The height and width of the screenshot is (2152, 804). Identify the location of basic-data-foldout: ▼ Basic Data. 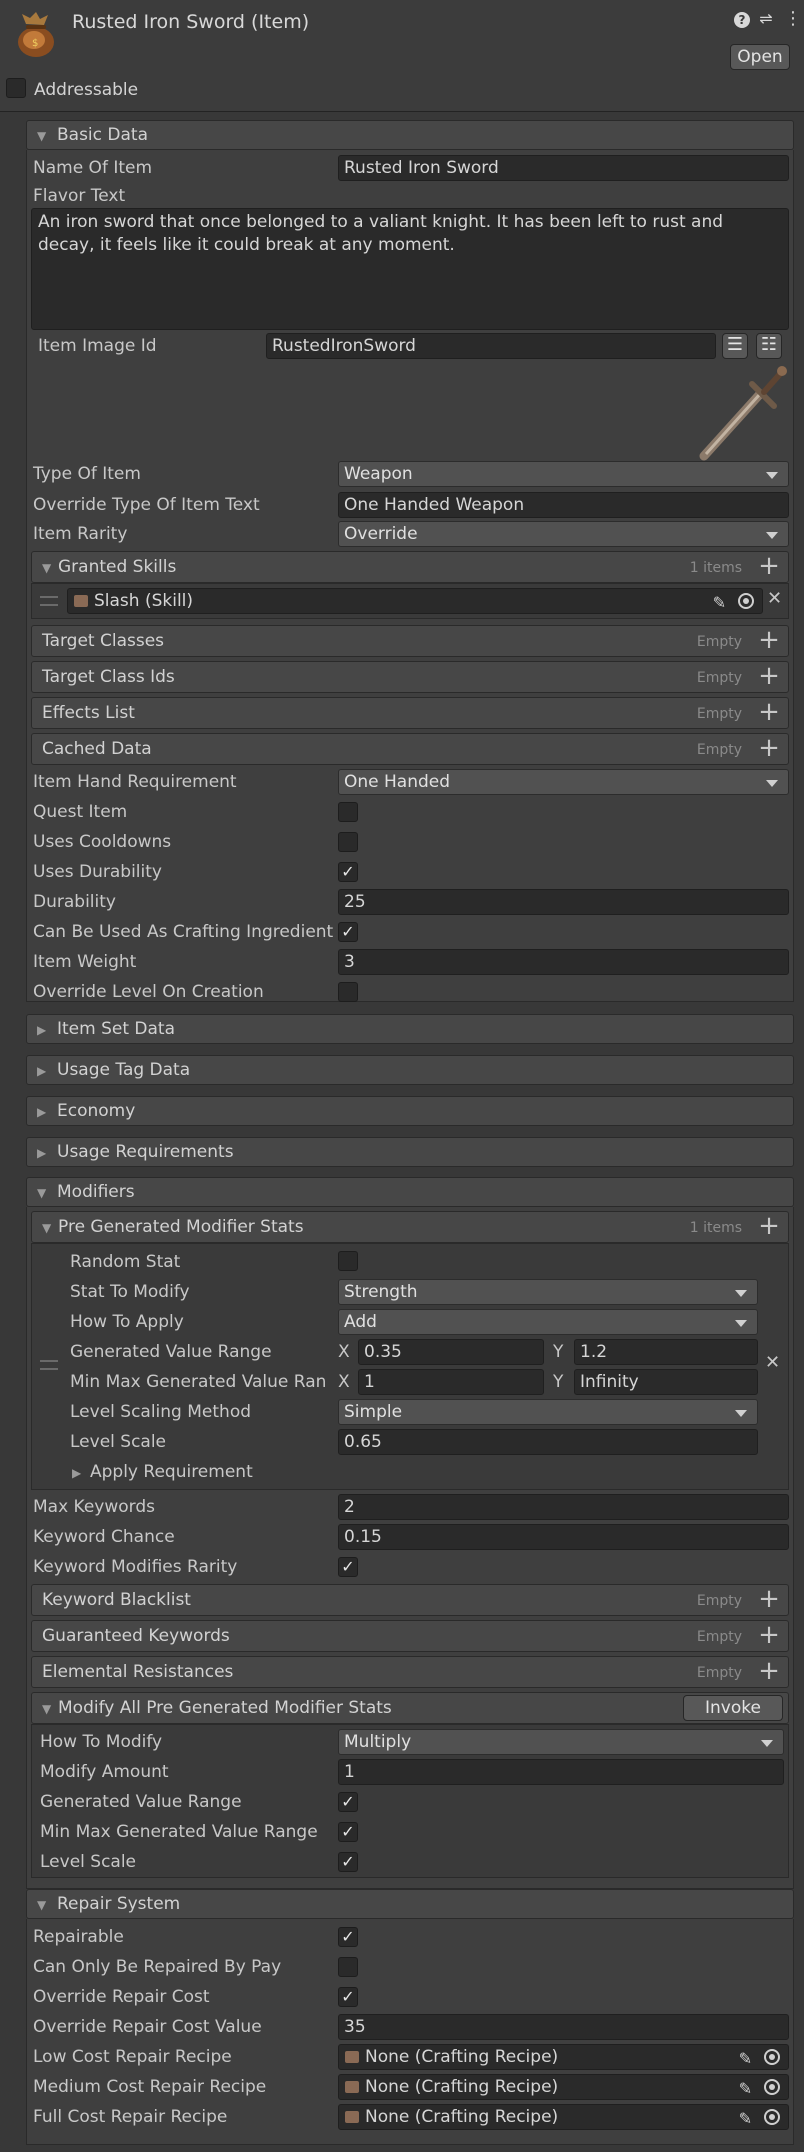
(410, 135).